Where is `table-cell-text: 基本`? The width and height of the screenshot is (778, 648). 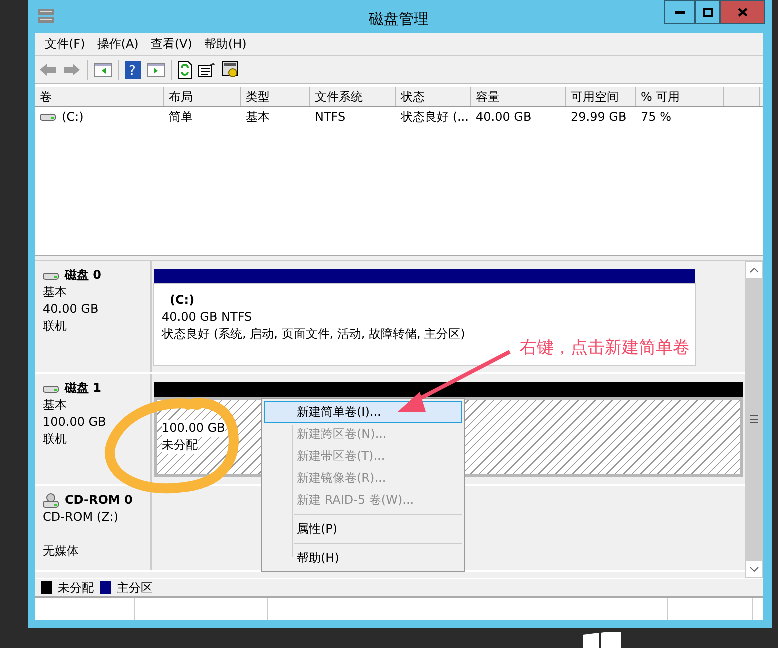
table-cell-text: 基本 is located at coordinates (258, 117).